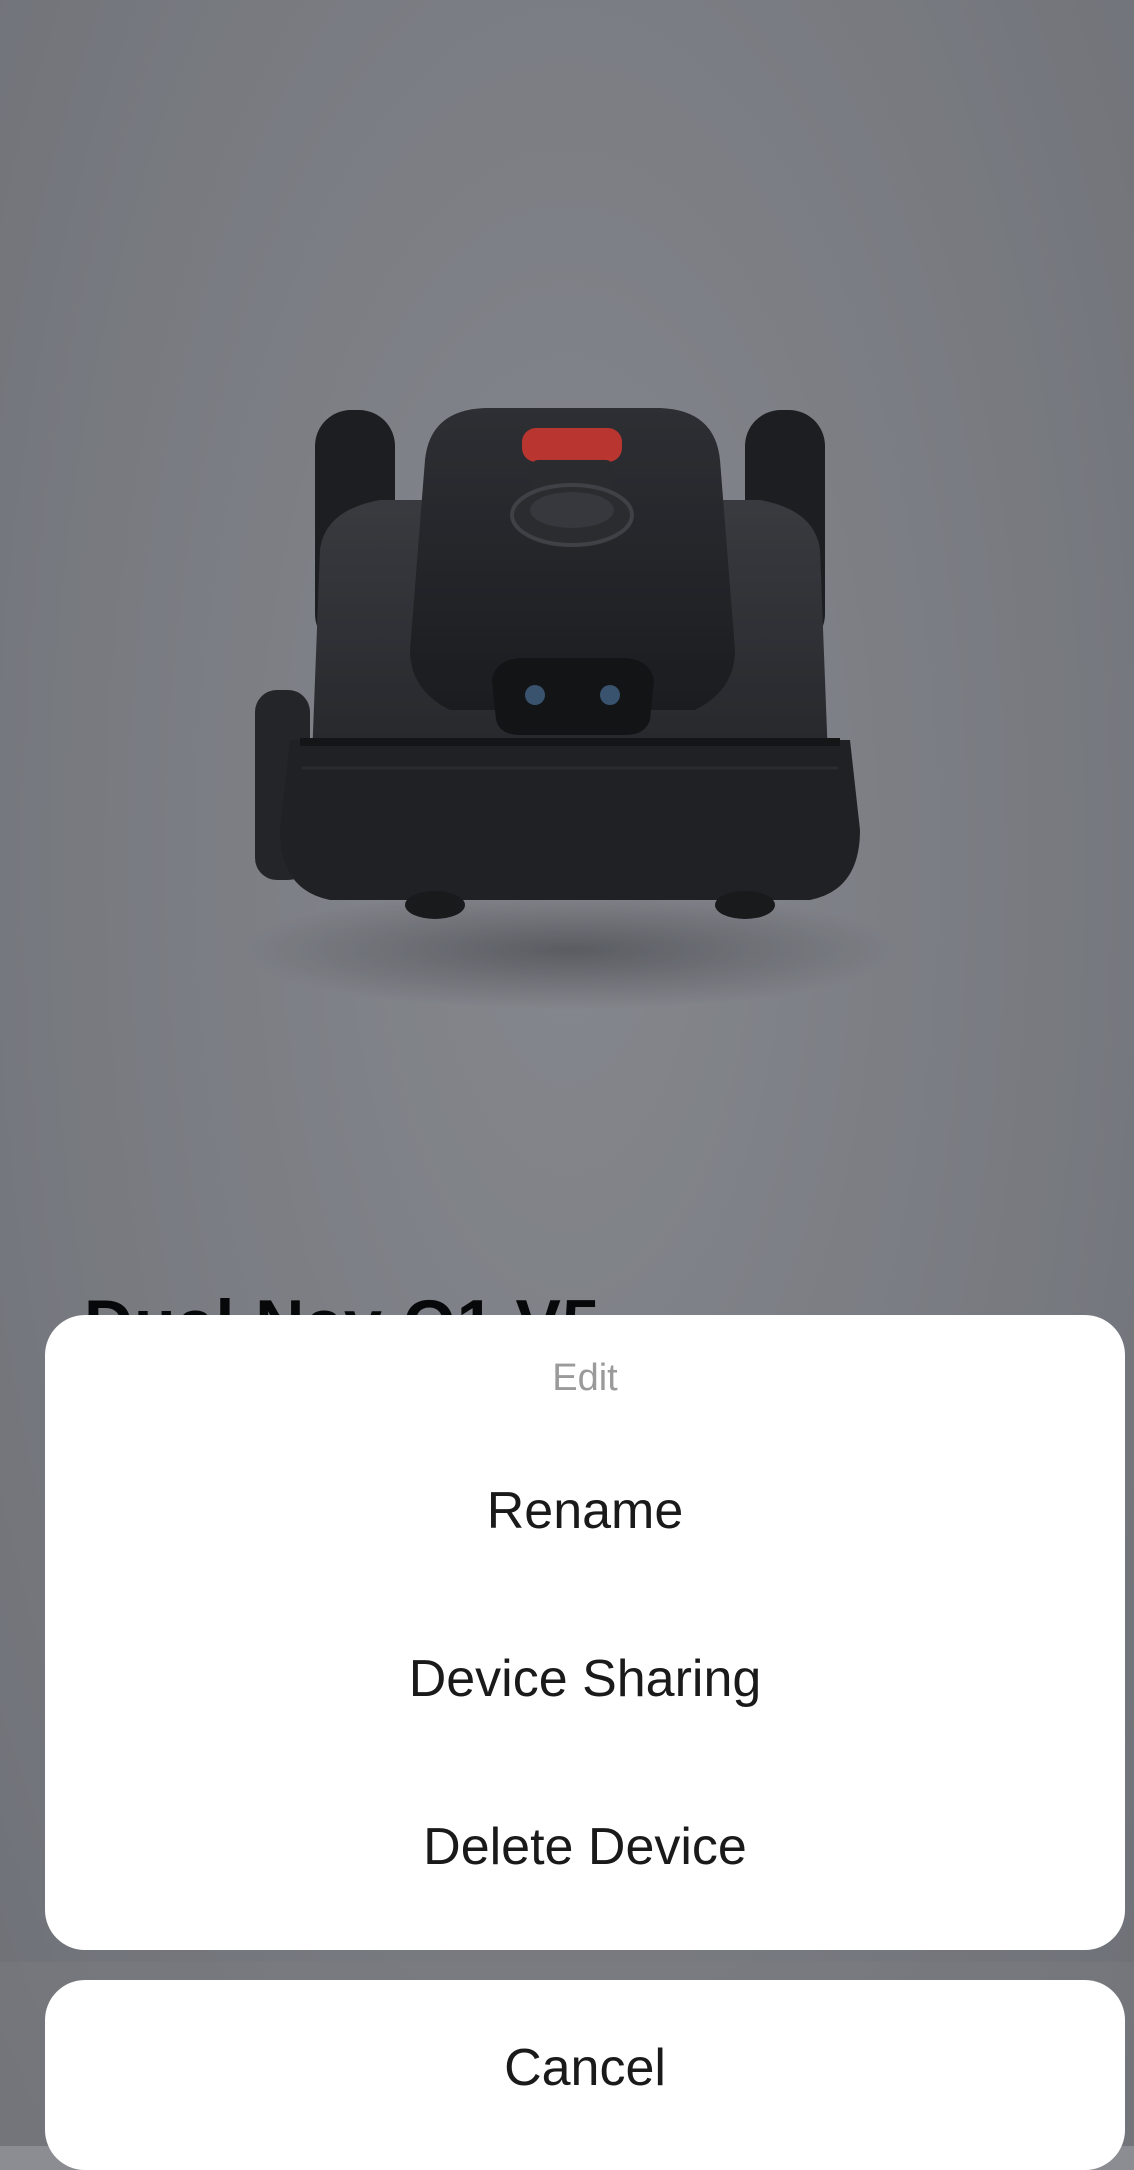 The image size is (1134, 2170). Describe the element at coordinates (585, 1511) in the screenshot. I see `rename-button: Rename` at that location.